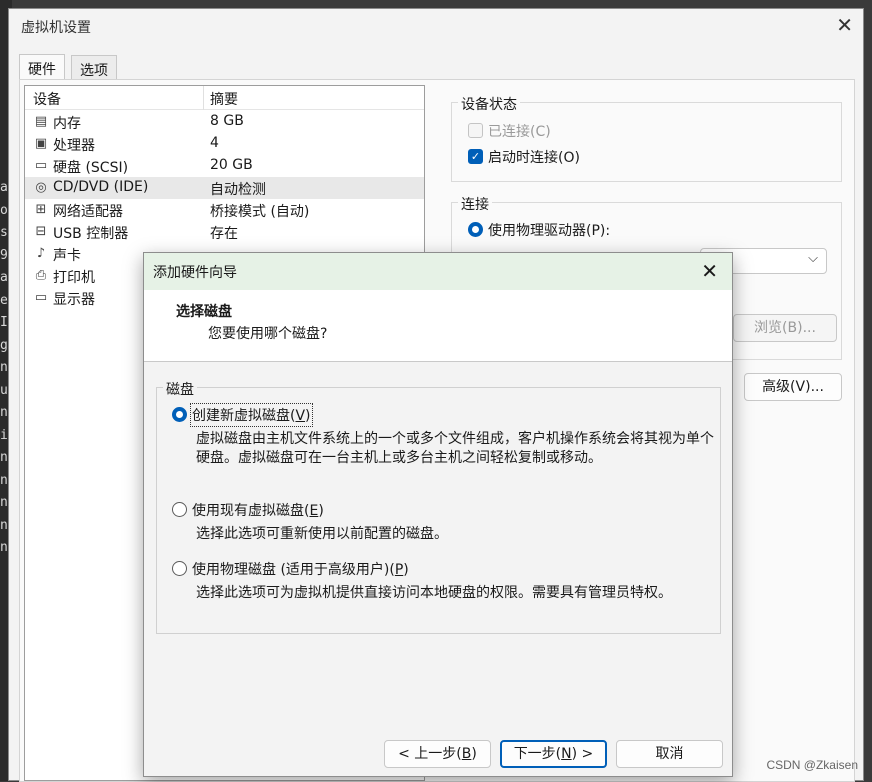 Image resolution: width=872 pixels, height=782 pixels. What do you see at coordinates (67, 124) in the screenshot?
I see `device-name: 内存` at bounding box center [67, 124].